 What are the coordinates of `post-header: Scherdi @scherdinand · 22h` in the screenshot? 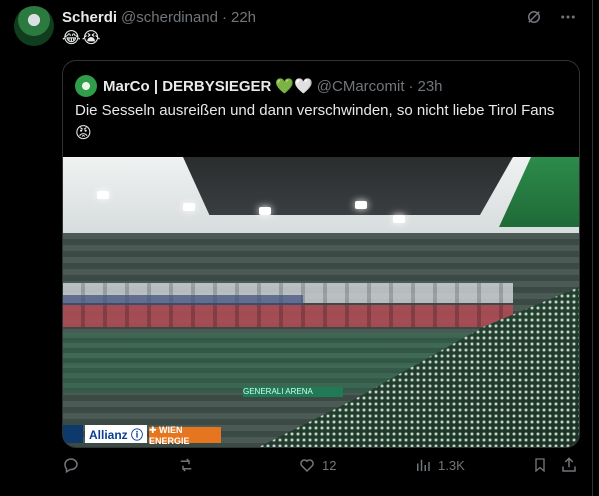 It's located at (159, 17).